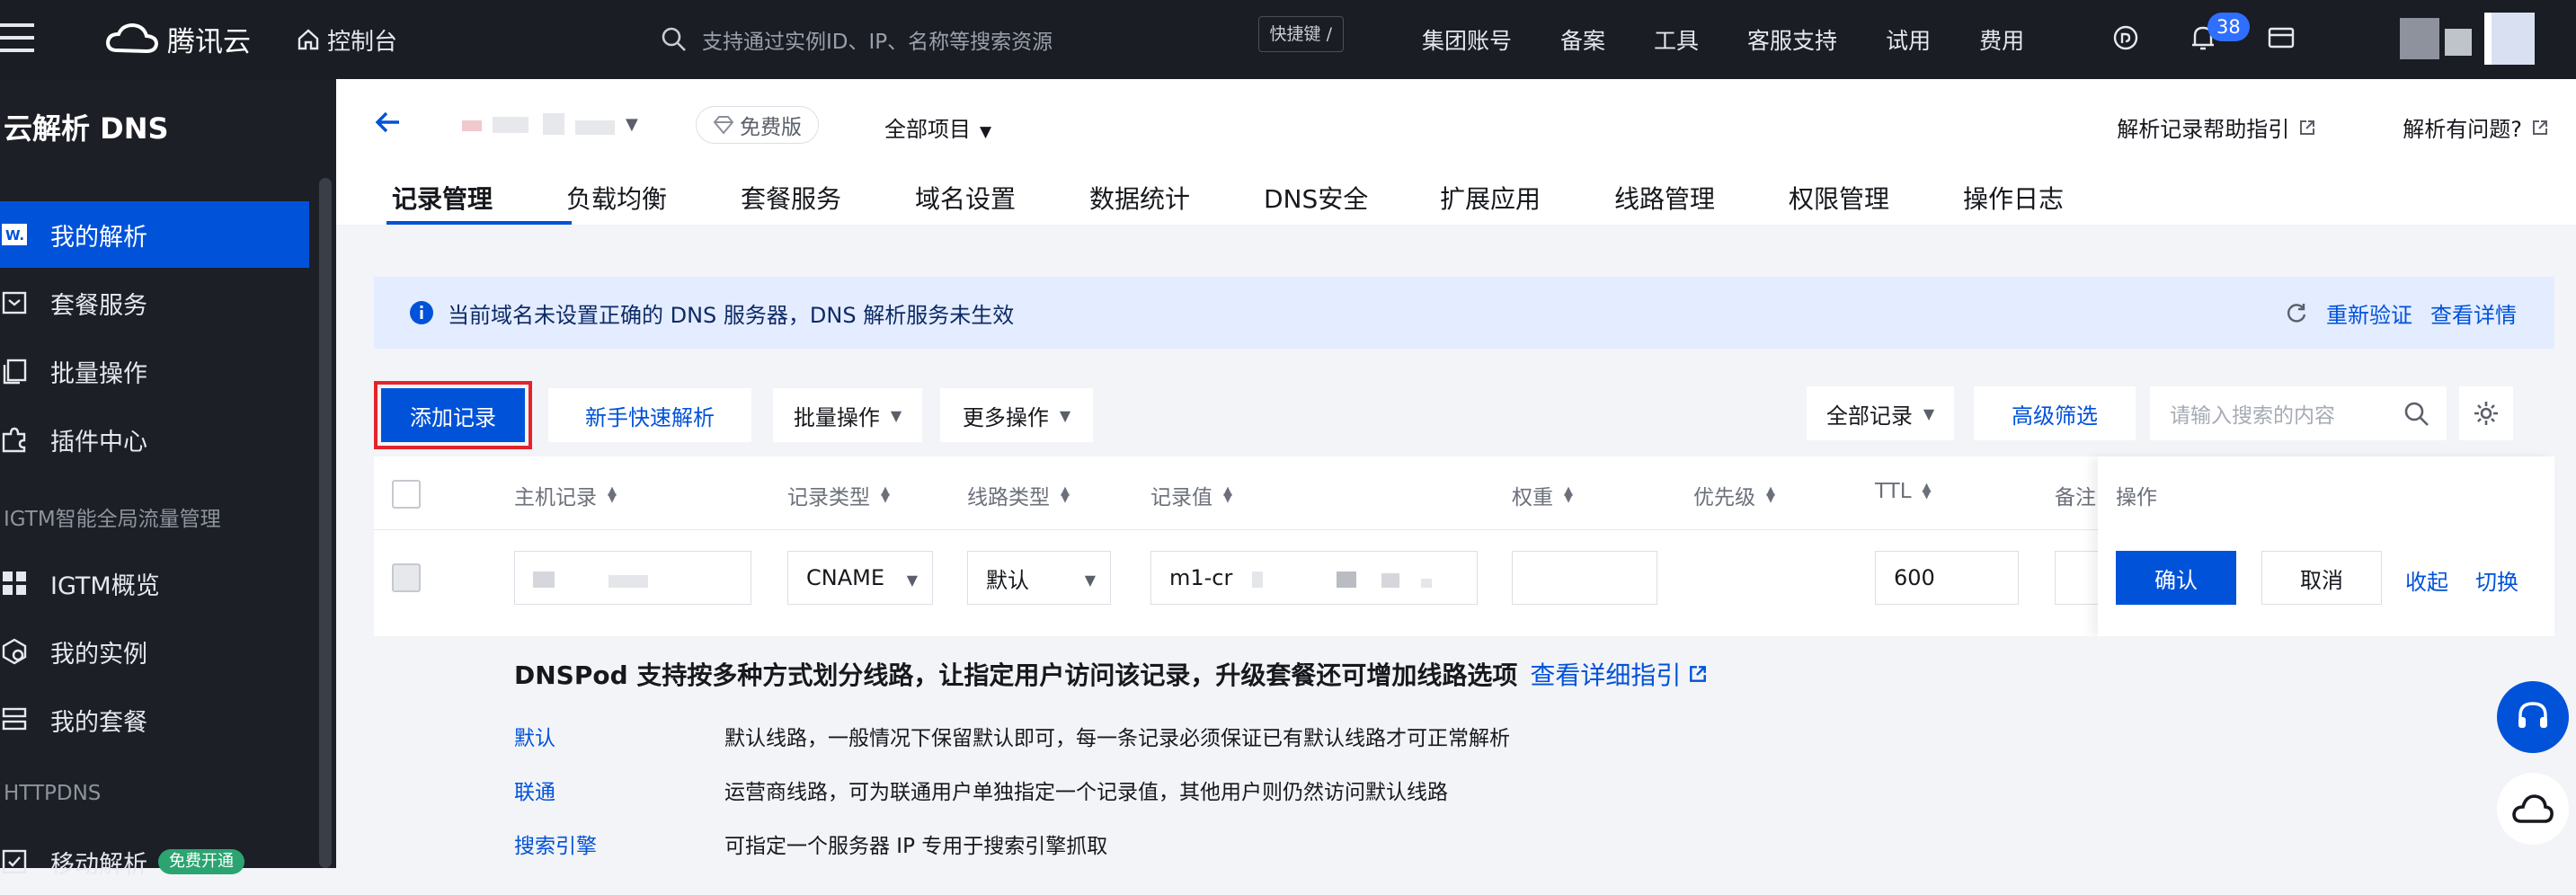 The image size is (2576, 895). What do you see at coordinates (154, 371) in the screenshot?
I see `sidebar-item-batch: 批量操作` at bounding box center [154, 371].